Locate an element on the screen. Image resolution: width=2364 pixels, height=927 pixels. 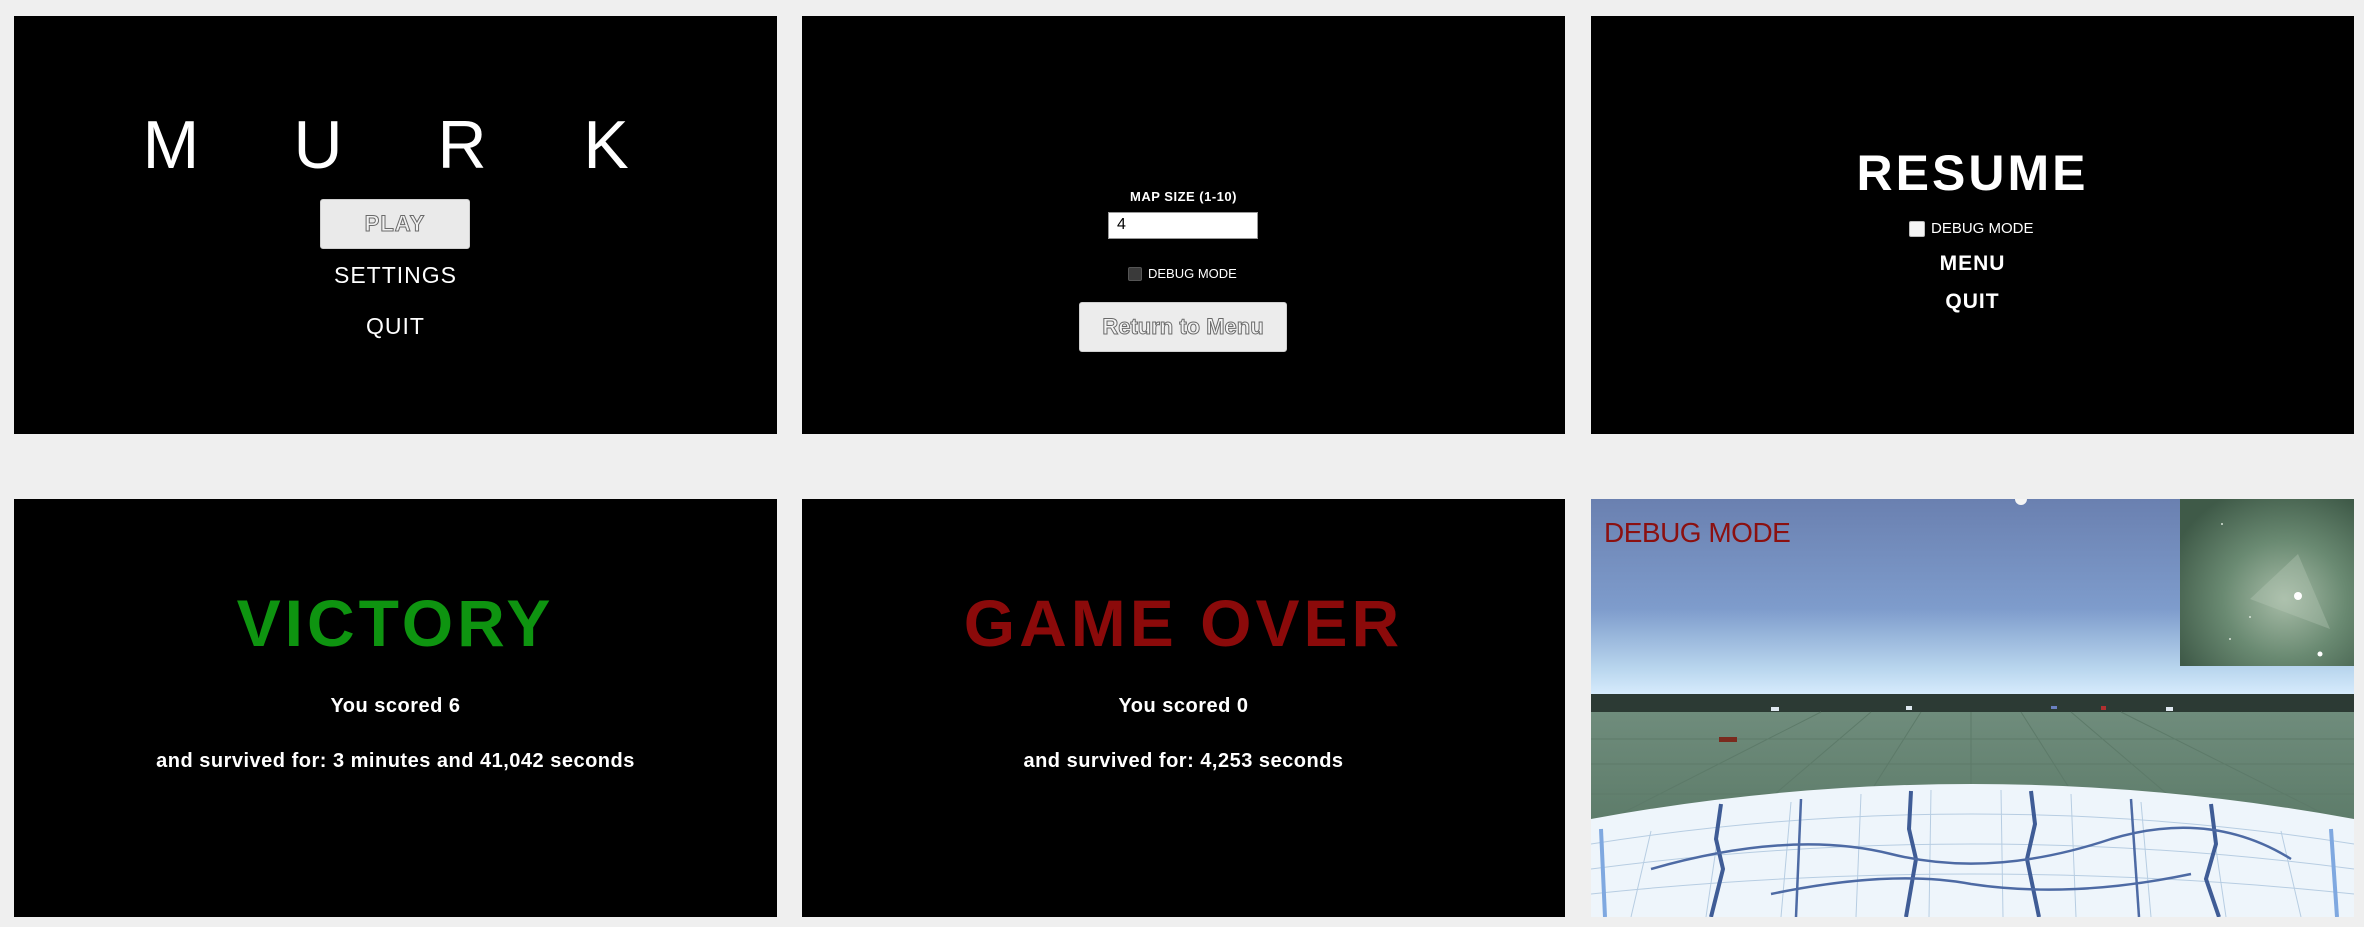
game-over-title: GAME OVER is located at coordinates (1183, 623).